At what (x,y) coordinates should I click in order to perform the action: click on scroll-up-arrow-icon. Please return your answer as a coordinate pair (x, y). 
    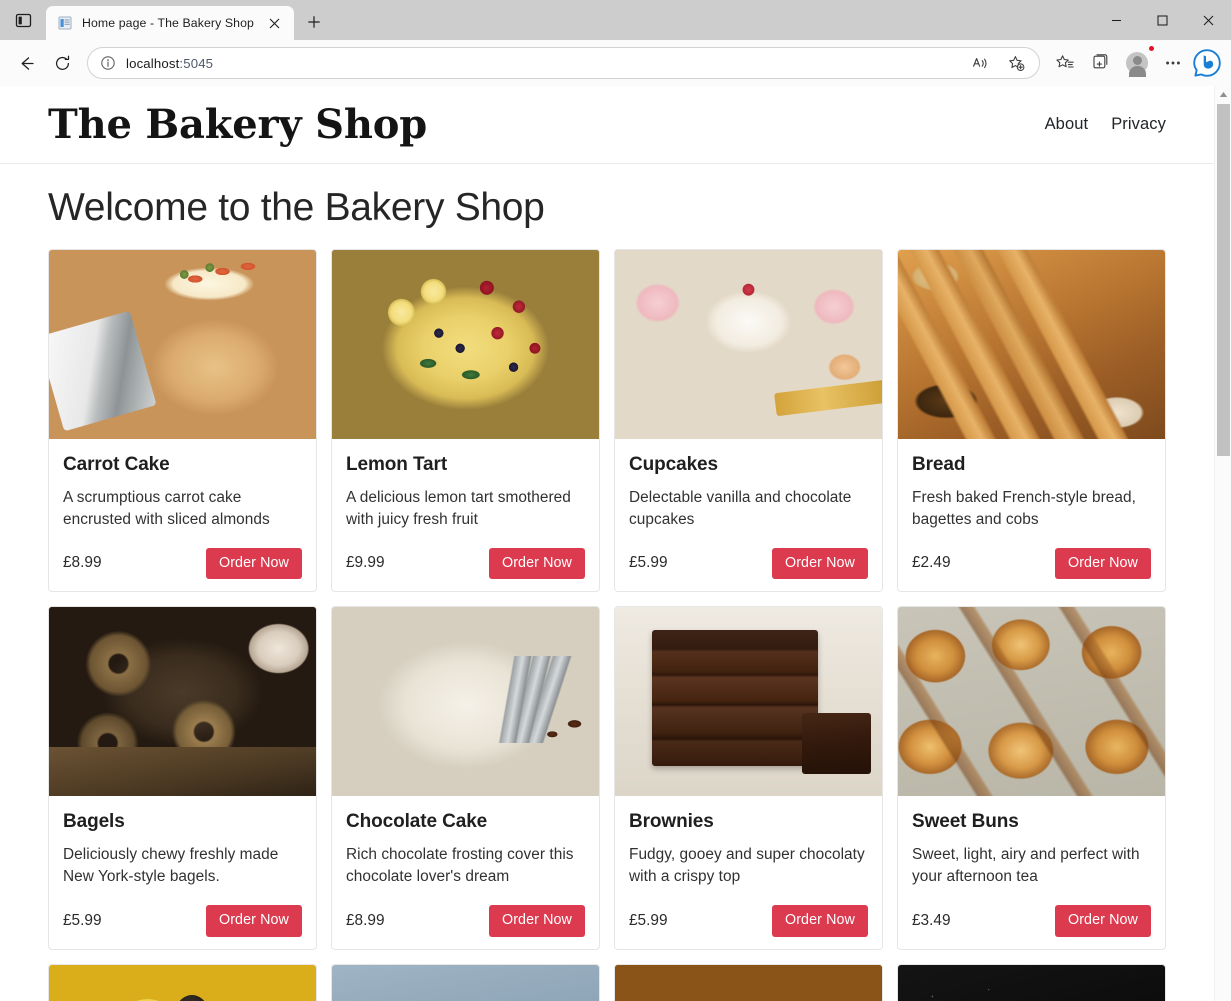
    Looking at the image, I should click on (1223, 94).